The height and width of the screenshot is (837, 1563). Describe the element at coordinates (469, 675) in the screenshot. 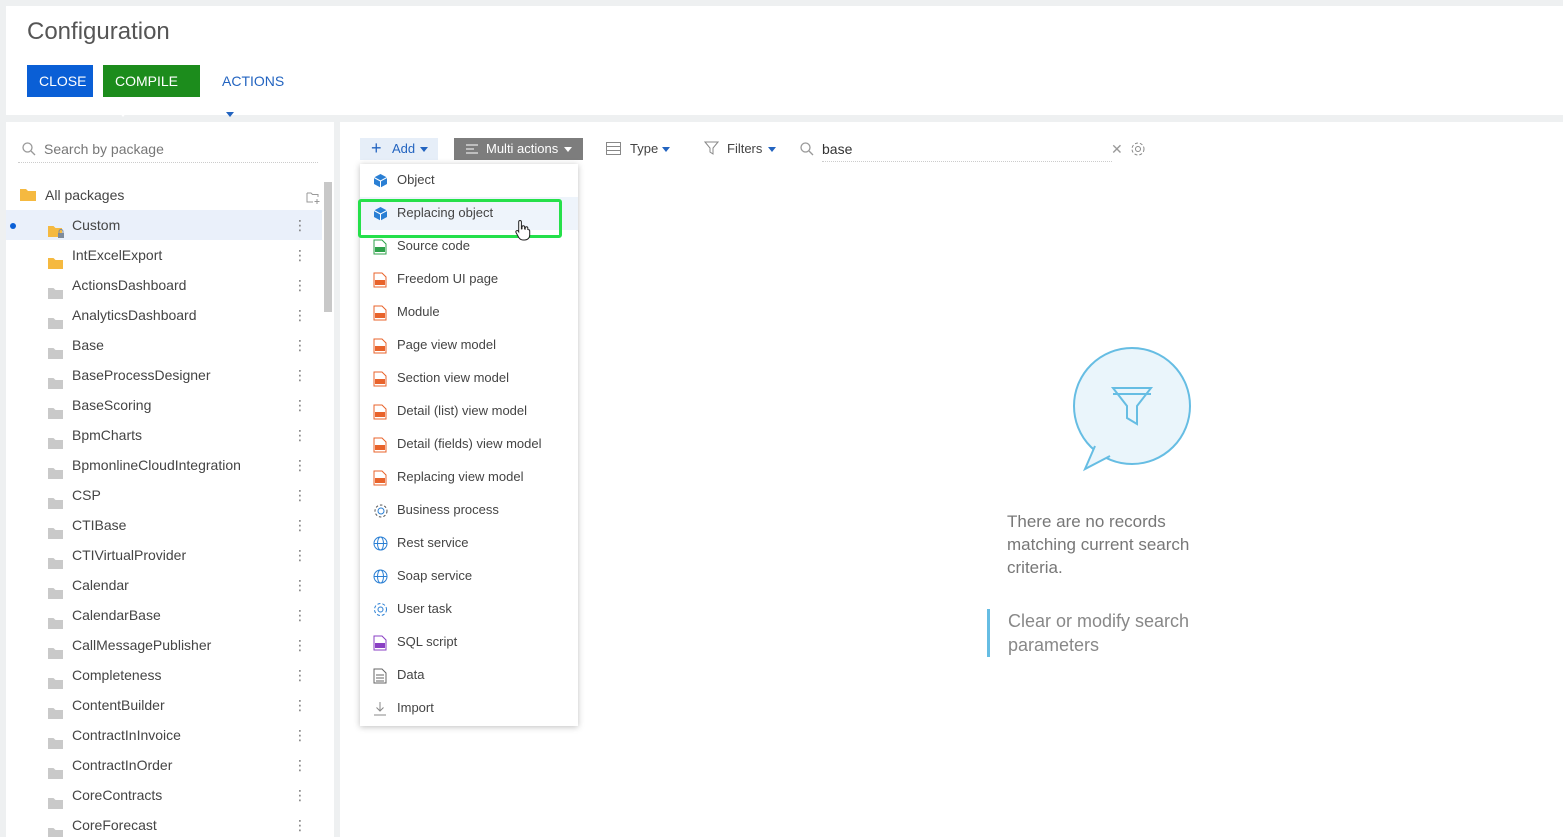

I see `menu-item: Data` at that location.